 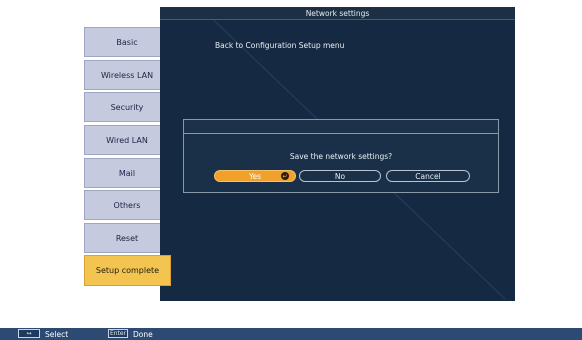 I want to click on tab-label: Others, so click(x=127, y=205).